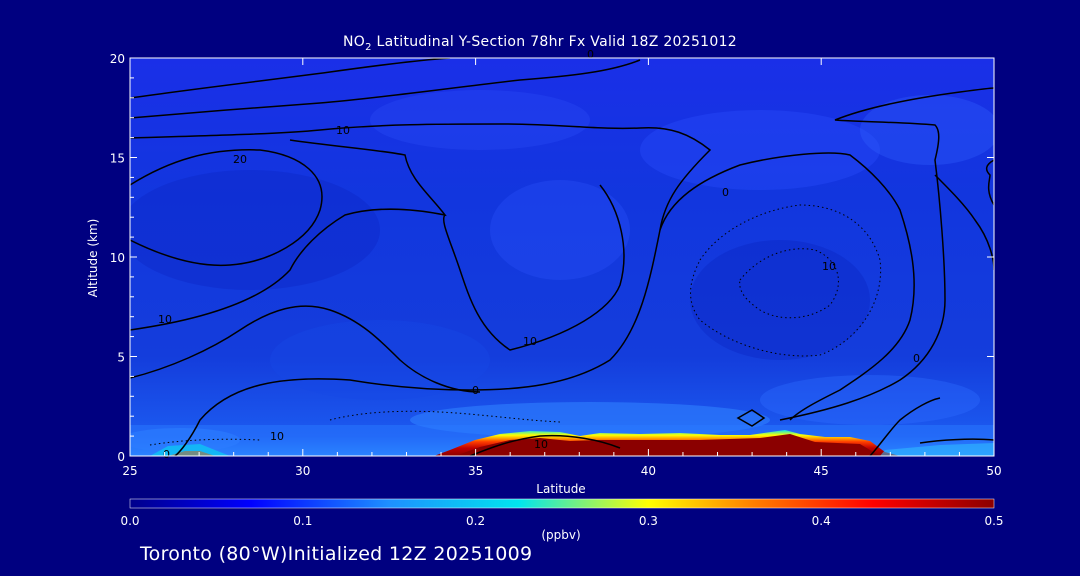  Describe the element at coordinates (562, 503) in the screenshot. I see `colorbar` at that location.